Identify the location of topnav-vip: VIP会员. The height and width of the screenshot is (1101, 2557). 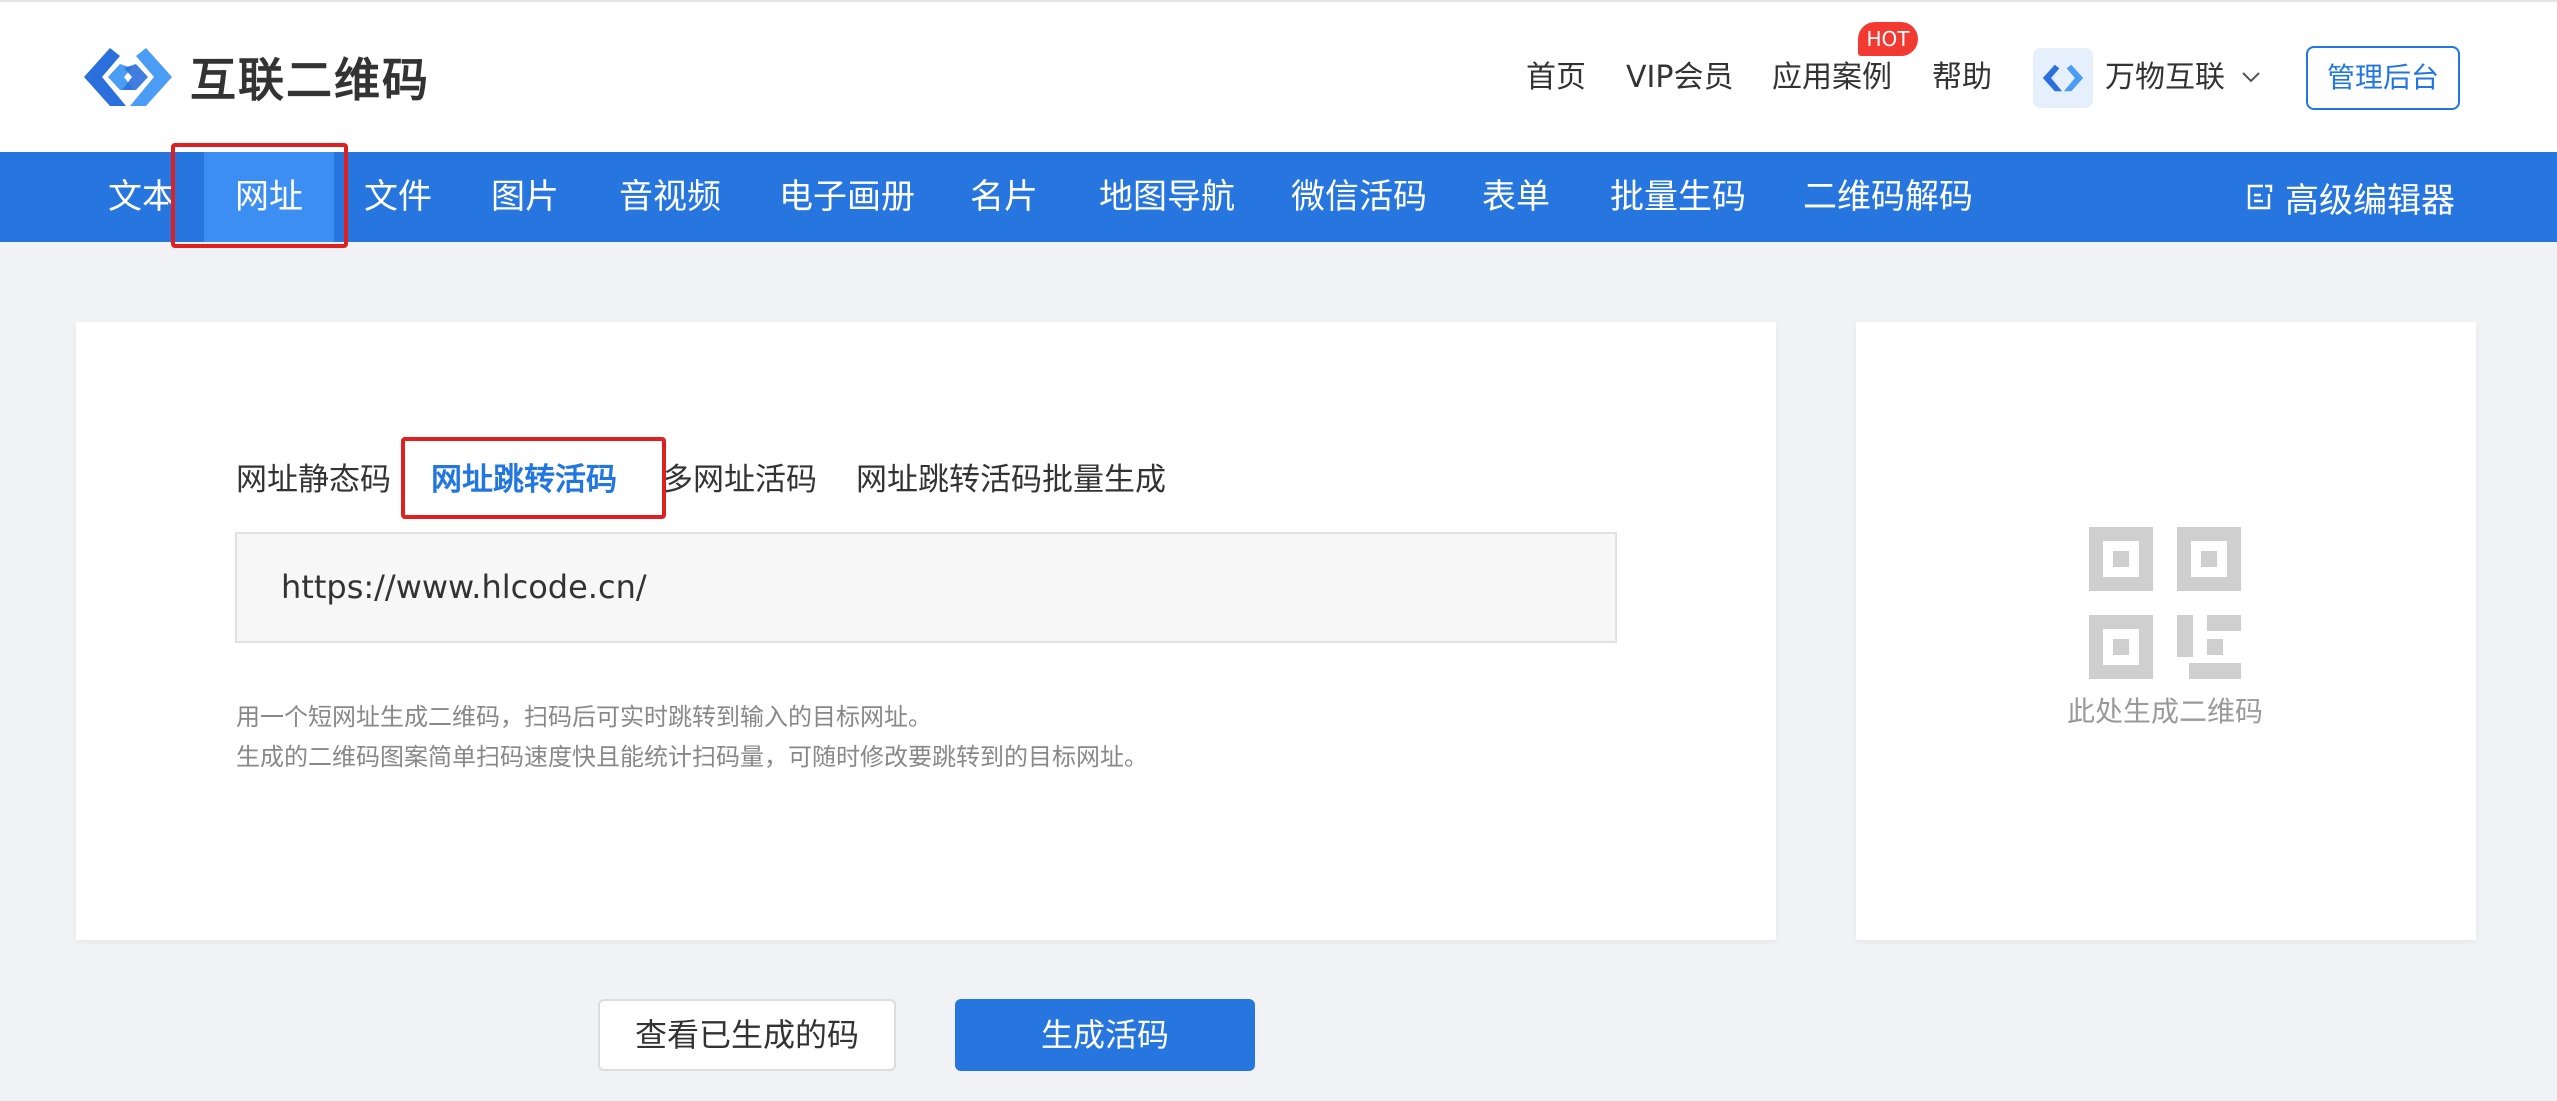
(1679, 78).